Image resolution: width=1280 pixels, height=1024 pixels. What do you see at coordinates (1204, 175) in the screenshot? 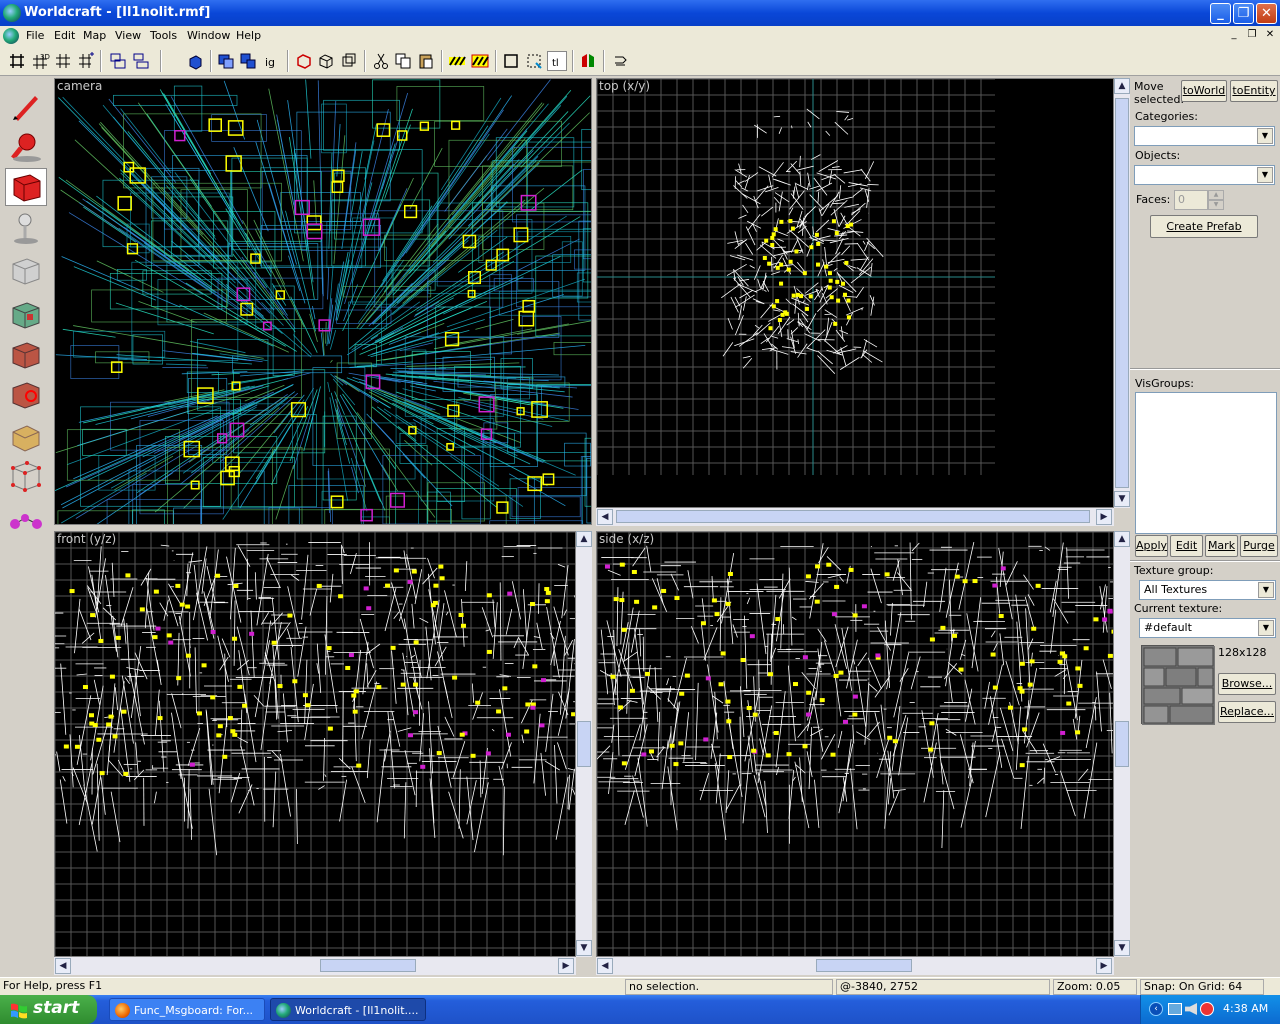
I see `objects-select: ▼` at bounding box center [1204, 175].